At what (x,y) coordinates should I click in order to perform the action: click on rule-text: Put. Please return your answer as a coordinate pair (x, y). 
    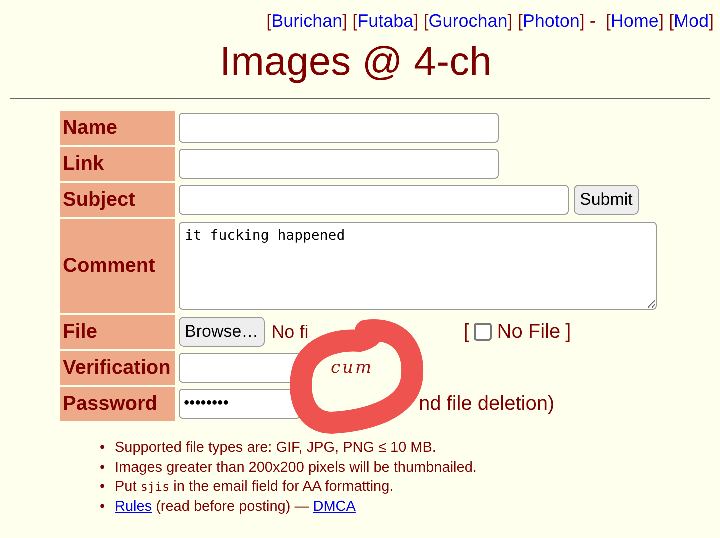
    Looking at the image, I should click on (126, 487).